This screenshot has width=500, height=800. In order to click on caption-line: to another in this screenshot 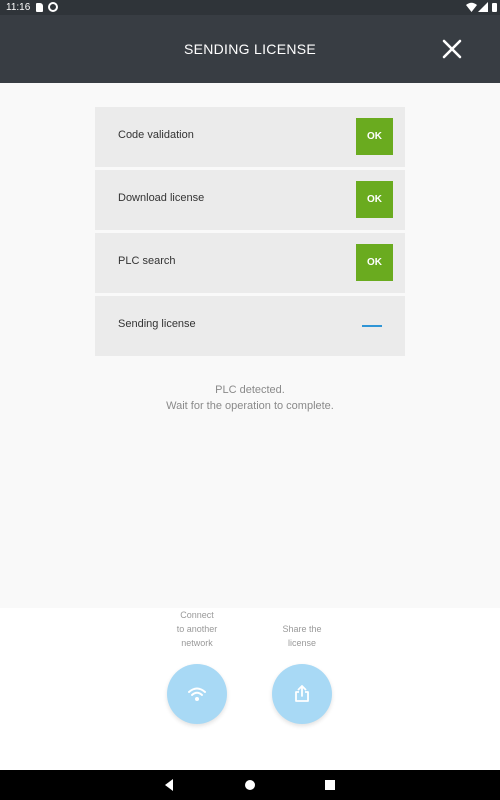, I will do `click(197, 629)`.